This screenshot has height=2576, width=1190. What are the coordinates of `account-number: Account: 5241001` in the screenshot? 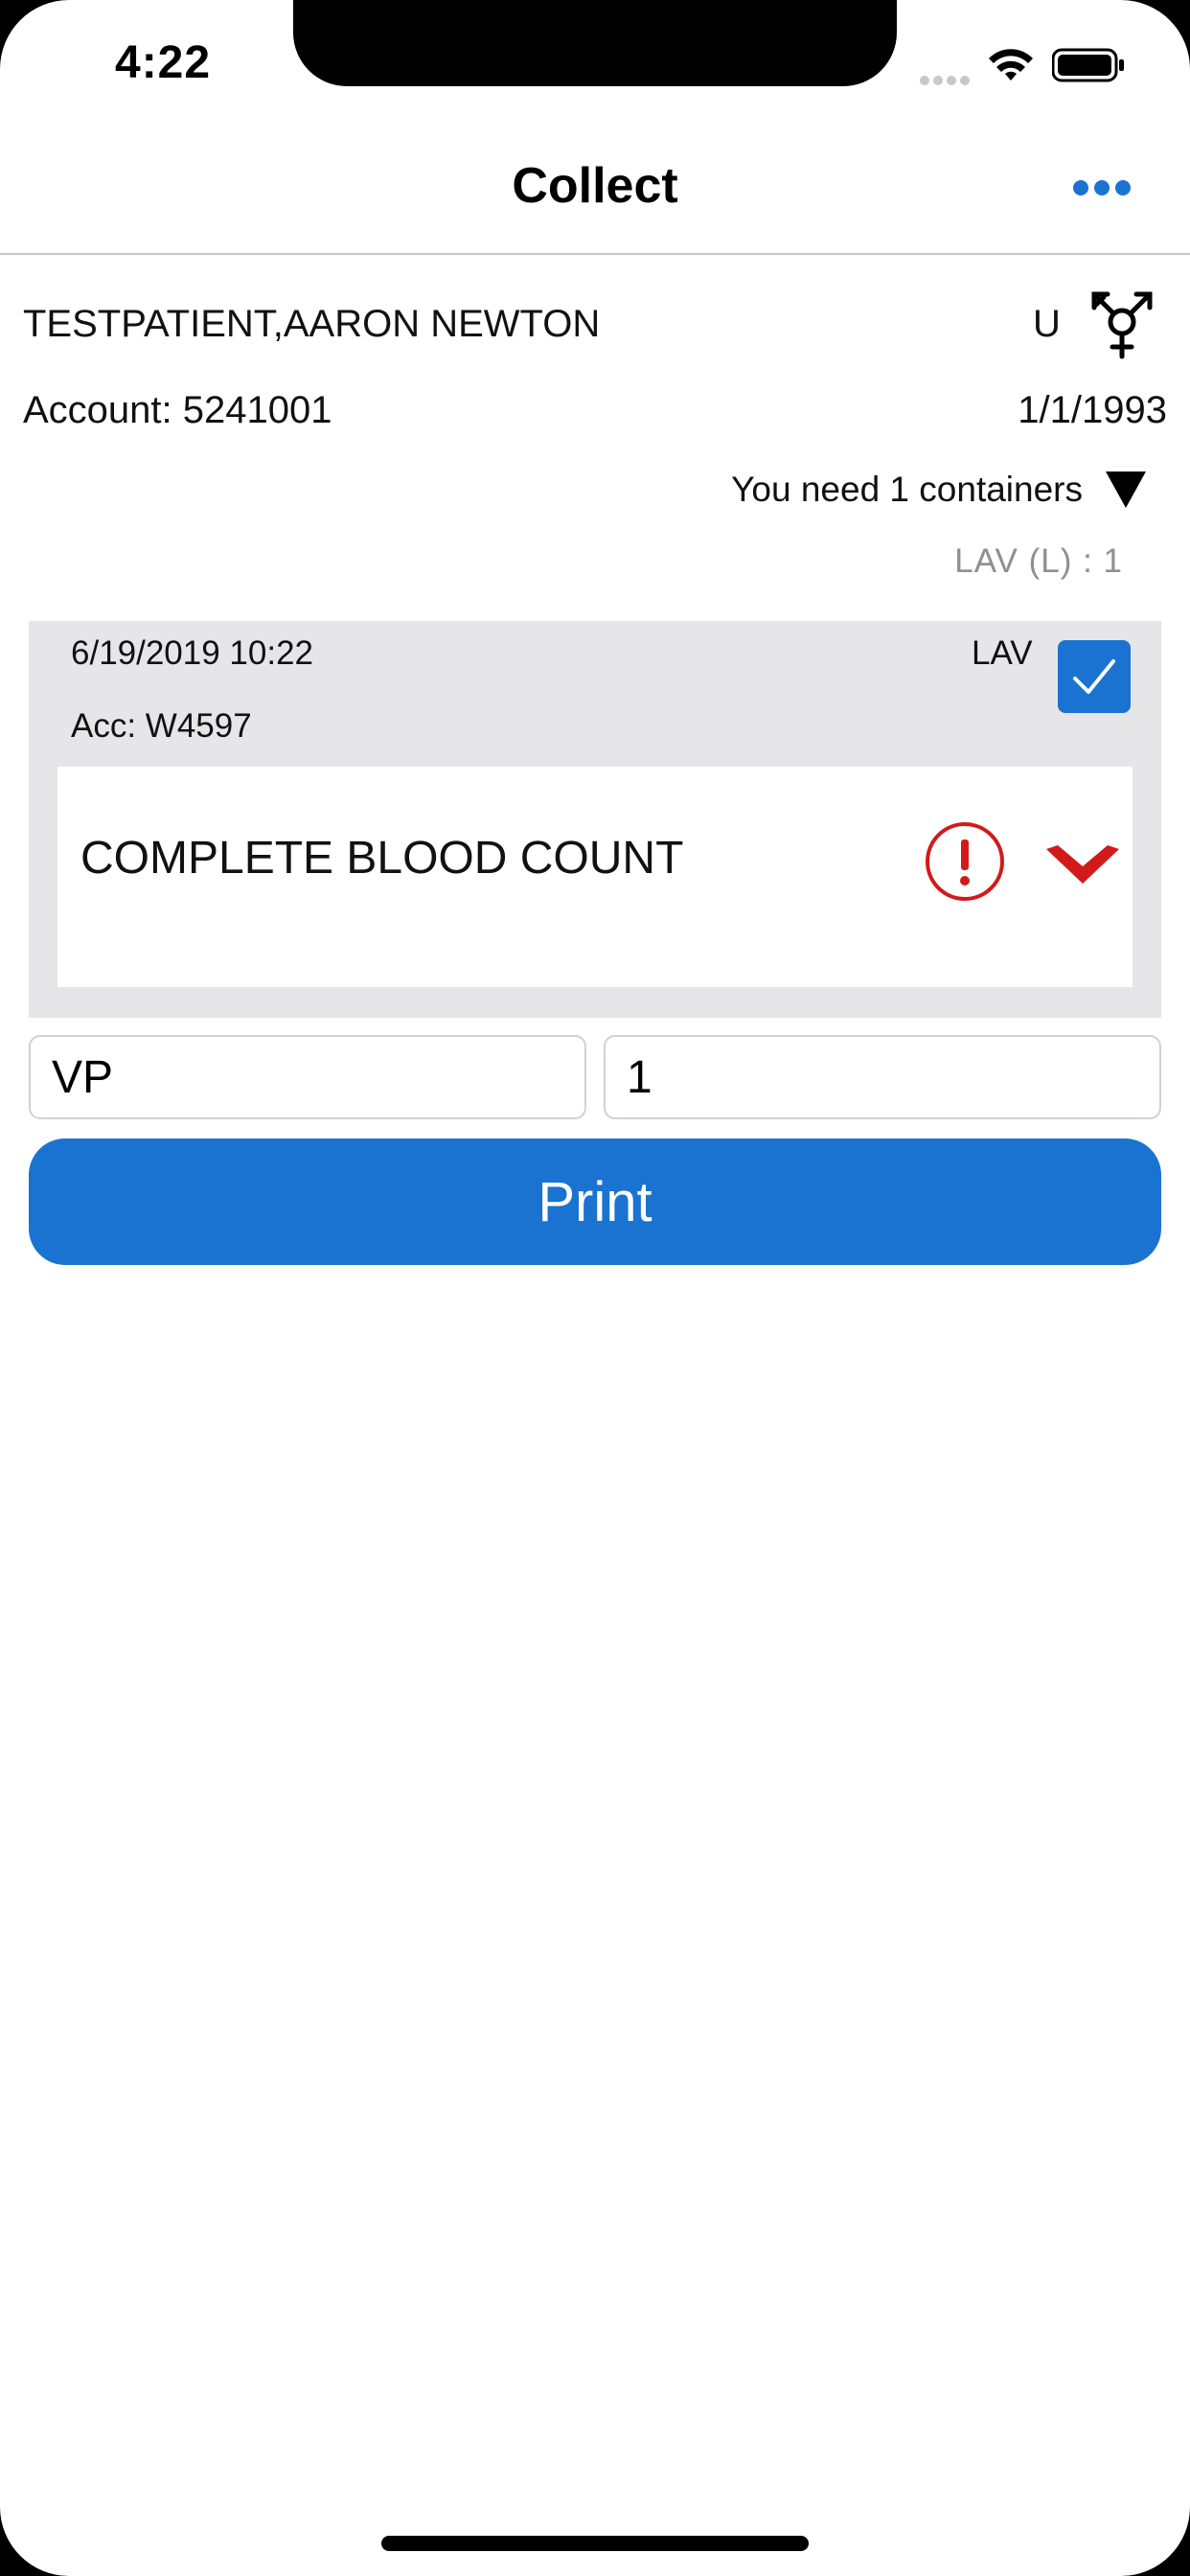 It's located at (178, 410).